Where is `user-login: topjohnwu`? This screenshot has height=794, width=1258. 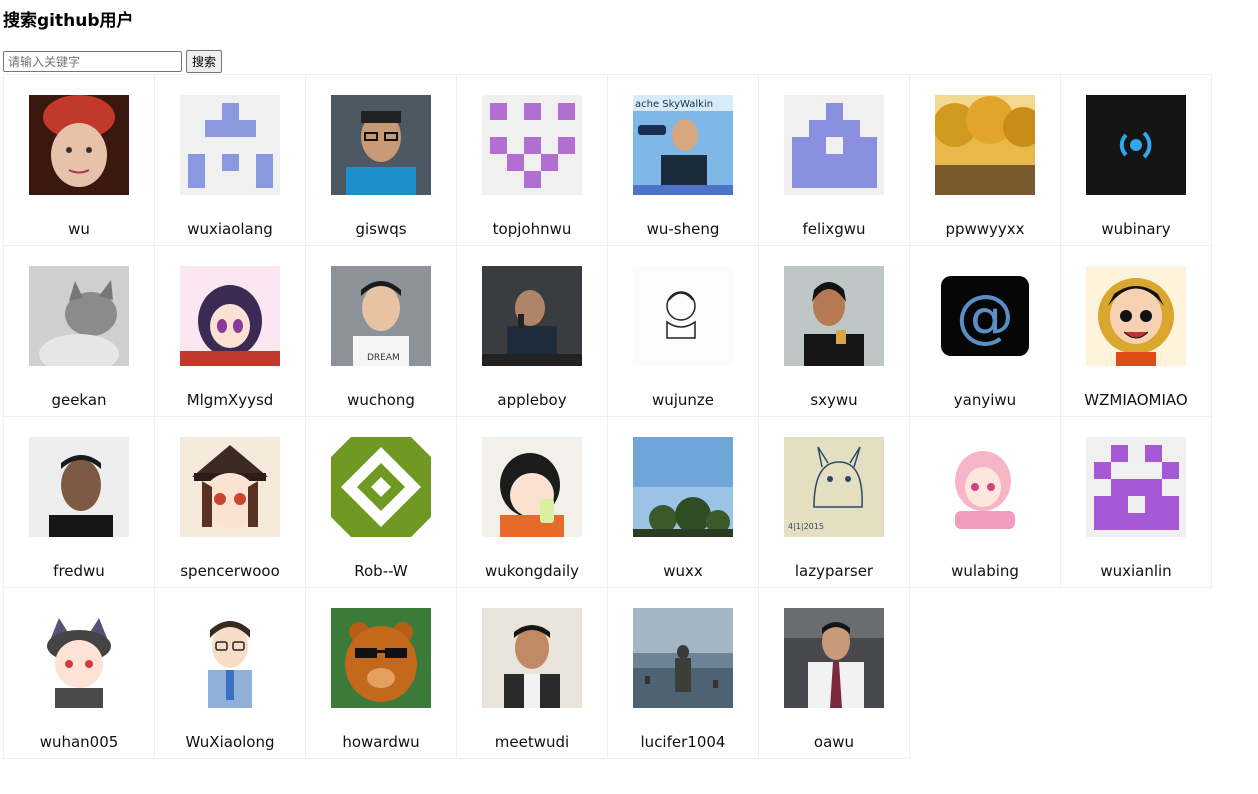 user-login: topjohnwu is located at coordinates (532, 229).